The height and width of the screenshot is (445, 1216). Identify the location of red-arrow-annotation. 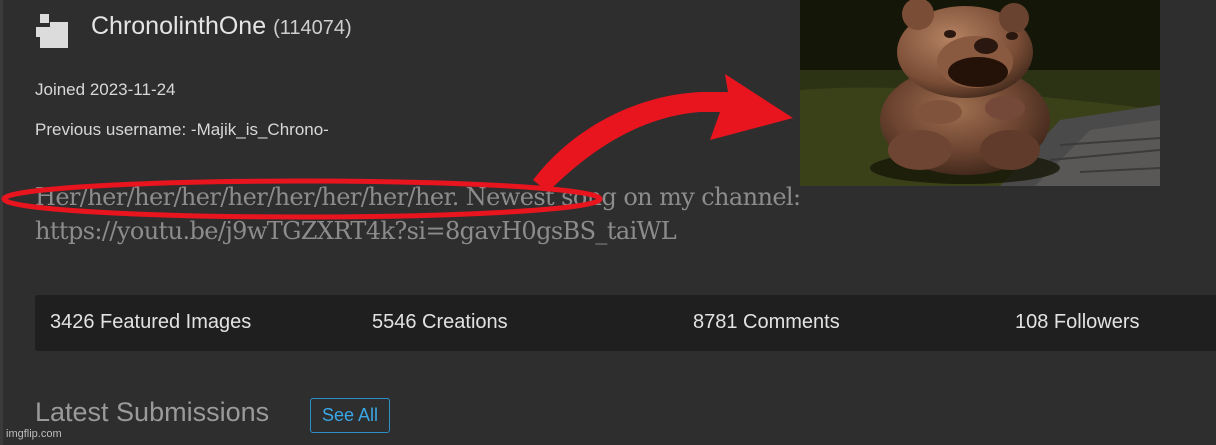
(663, 133).